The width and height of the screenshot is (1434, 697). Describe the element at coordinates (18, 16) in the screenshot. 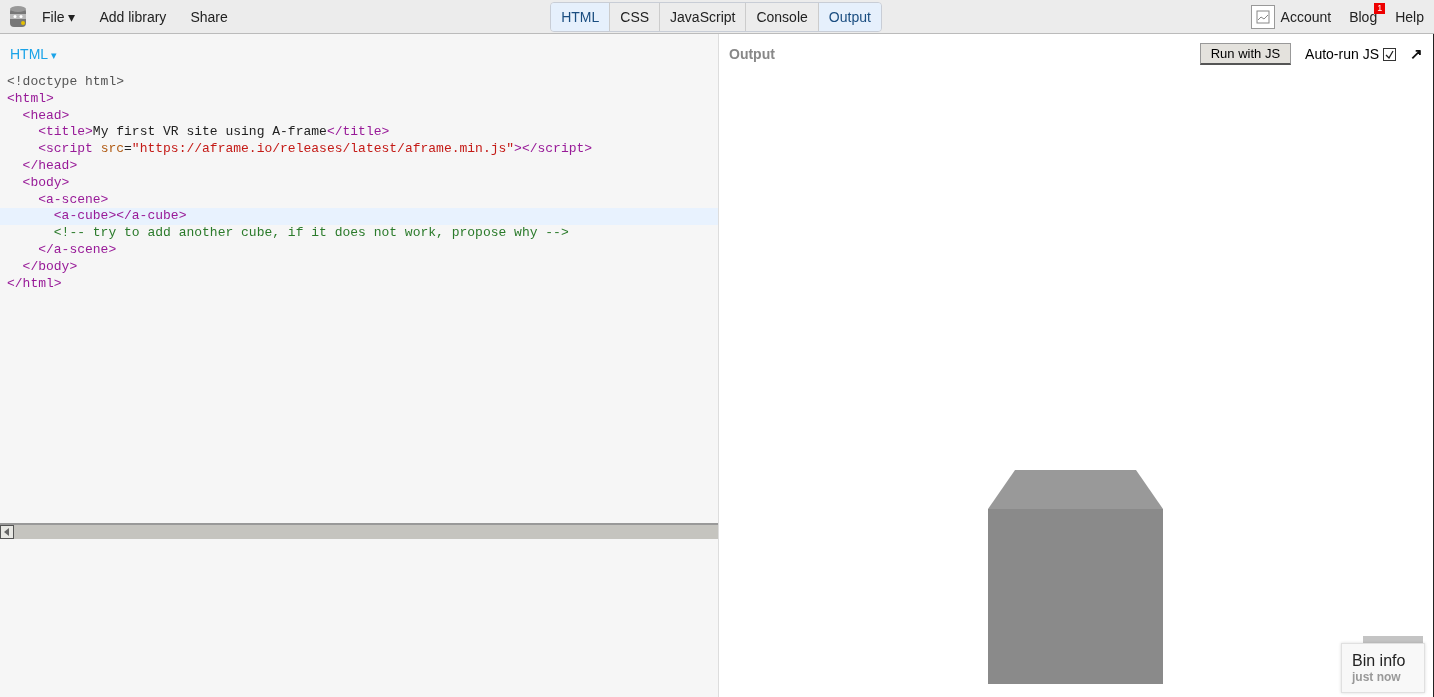

I see `logo-icon` at that location.